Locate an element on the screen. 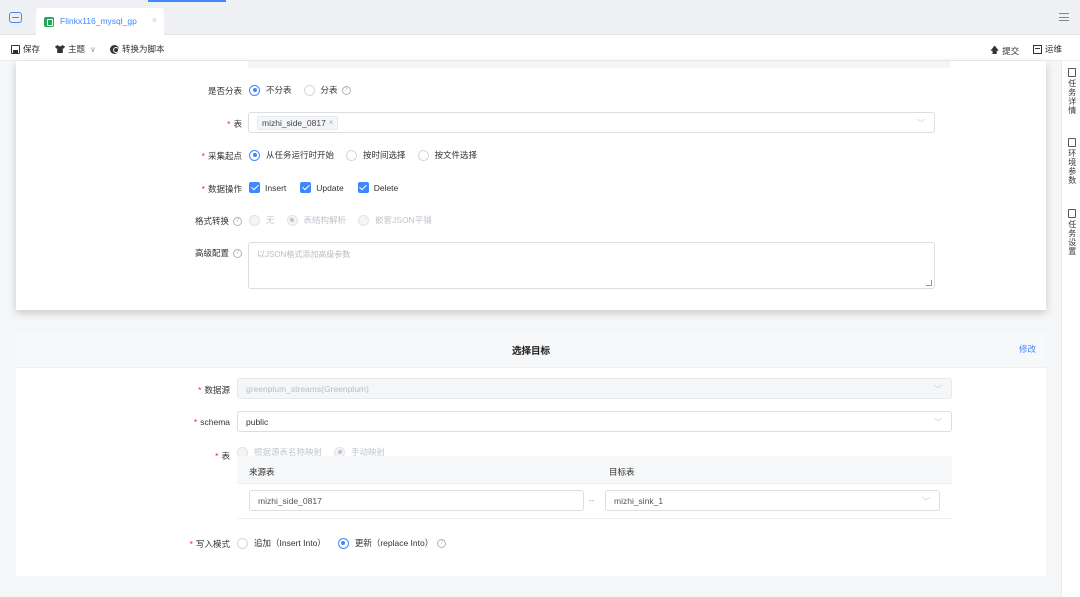  tab-flinkx116-mysql-gp: Flinkx116_mysql_gp × is located at coordinates (100, 21).